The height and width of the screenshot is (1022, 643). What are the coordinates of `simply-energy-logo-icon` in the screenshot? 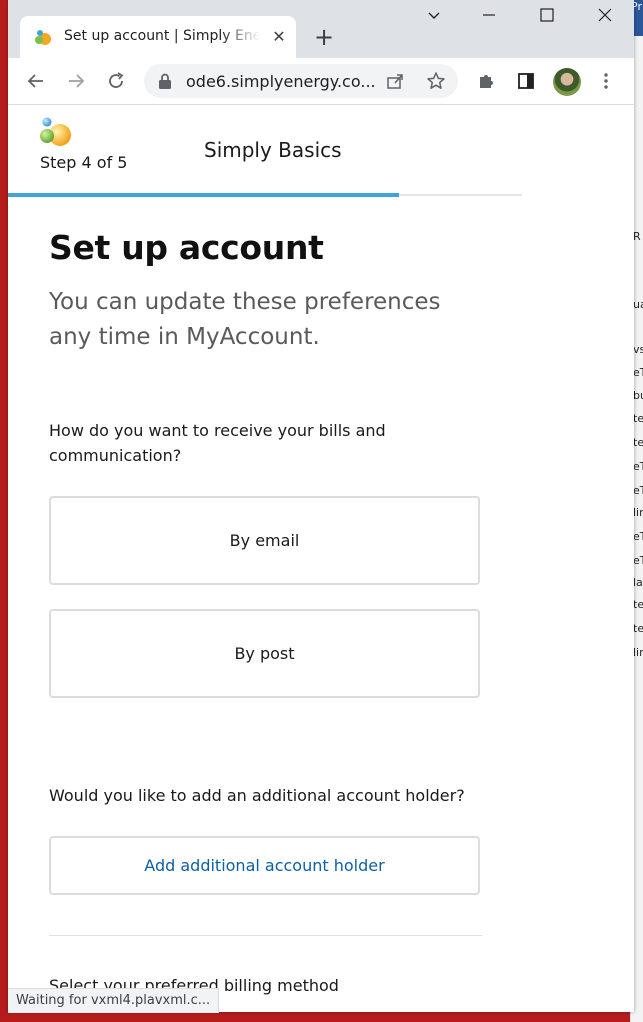 It's located at (55, 131).